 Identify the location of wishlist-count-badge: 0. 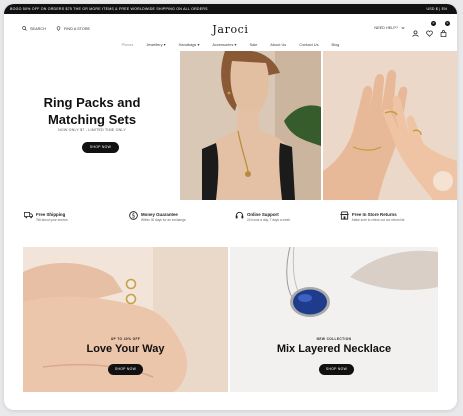
(433, 23).